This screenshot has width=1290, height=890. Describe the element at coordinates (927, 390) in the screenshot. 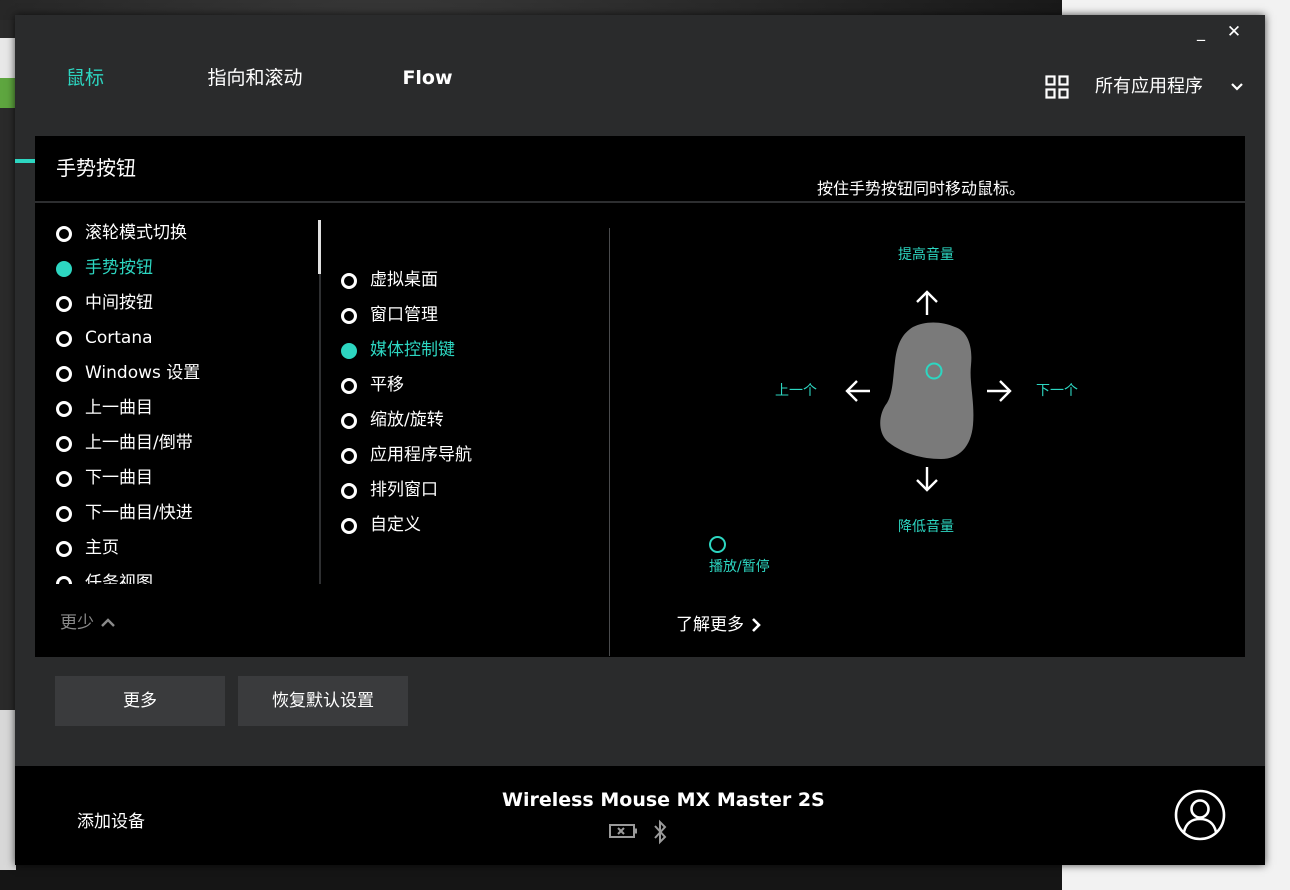

I see `mouse-icon` at that location.